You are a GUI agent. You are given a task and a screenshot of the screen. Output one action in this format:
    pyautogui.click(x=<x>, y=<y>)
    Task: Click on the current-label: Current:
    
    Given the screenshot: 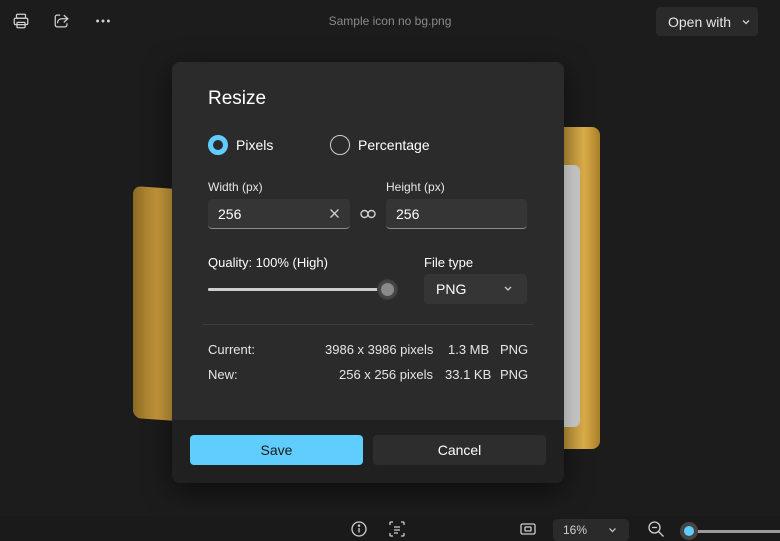 What is the action you would take?
    pyautogui.click(x=231, y=349)
    